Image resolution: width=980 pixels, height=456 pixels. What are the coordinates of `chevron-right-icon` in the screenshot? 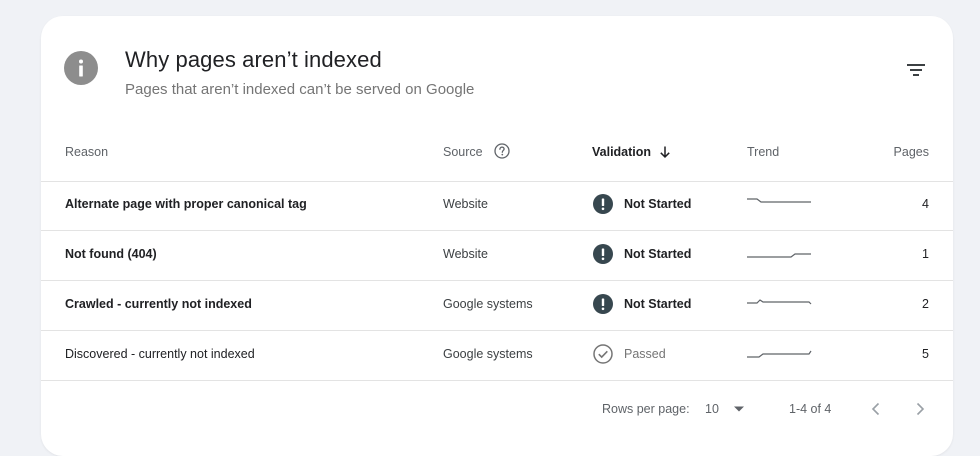 It's located at (920, 409).